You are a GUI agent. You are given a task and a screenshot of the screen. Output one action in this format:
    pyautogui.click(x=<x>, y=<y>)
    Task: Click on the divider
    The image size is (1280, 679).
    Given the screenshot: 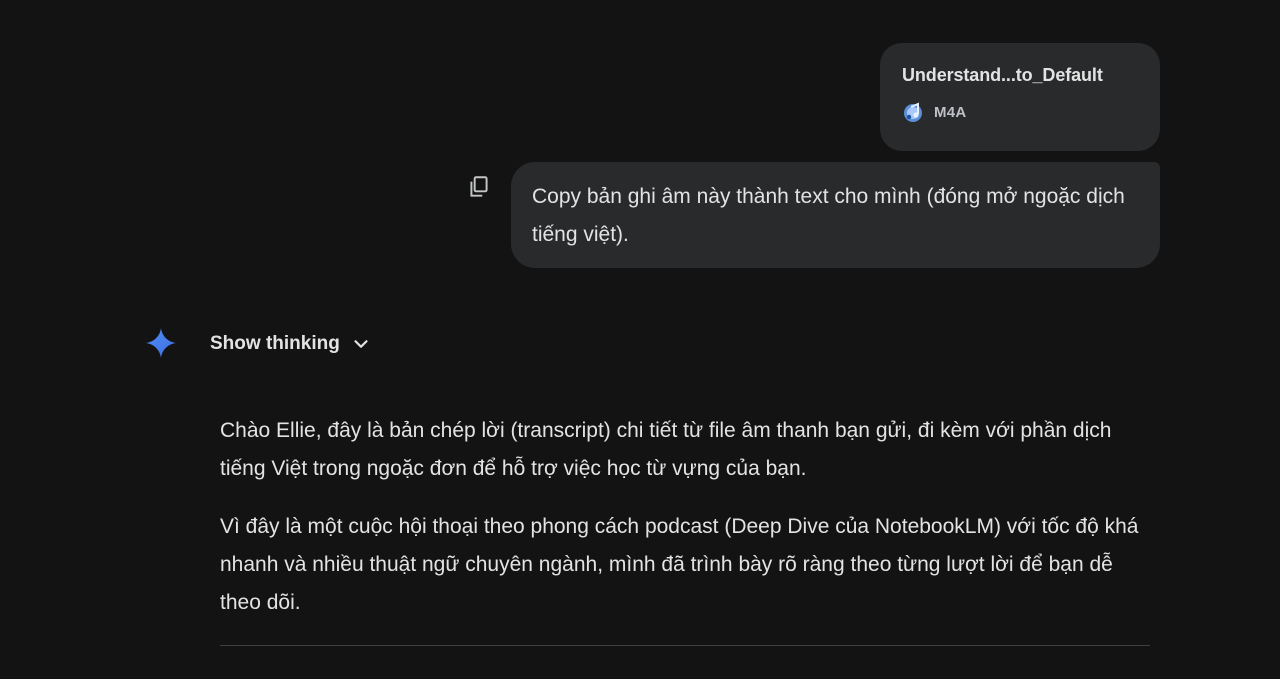 What is the action you would take?
    pyautogui.click(x=685, y=645)
    